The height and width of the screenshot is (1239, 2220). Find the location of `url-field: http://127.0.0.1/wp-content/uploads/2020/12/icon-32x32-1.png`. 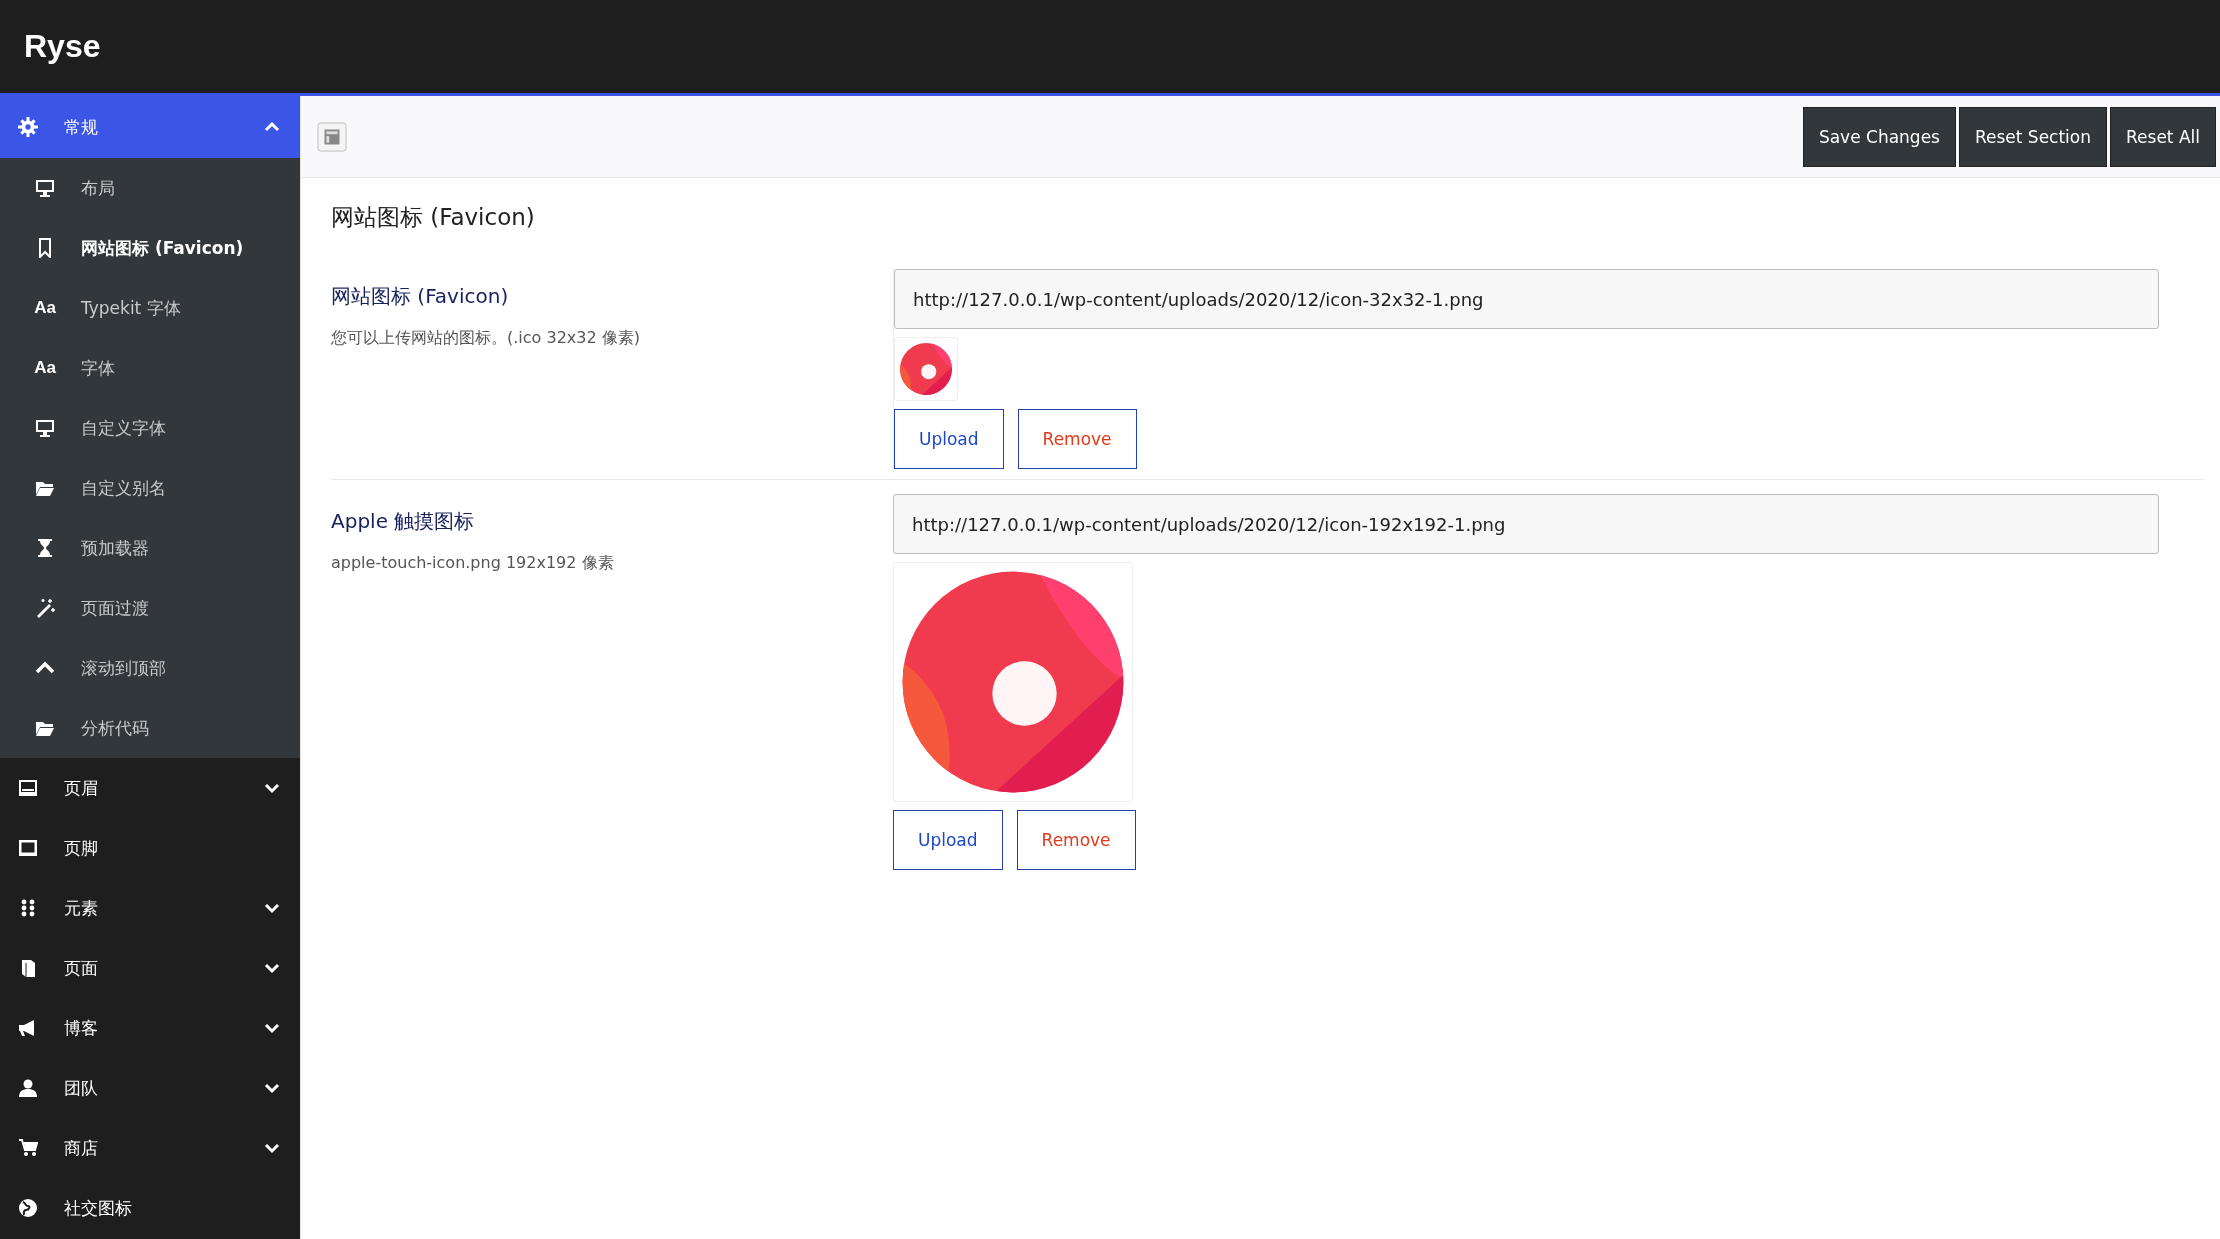

url-field: http://127.0.0.1/wp-content/uploads/2020/12/icon-32x32-1.png is located at coordinates (1526, 299).